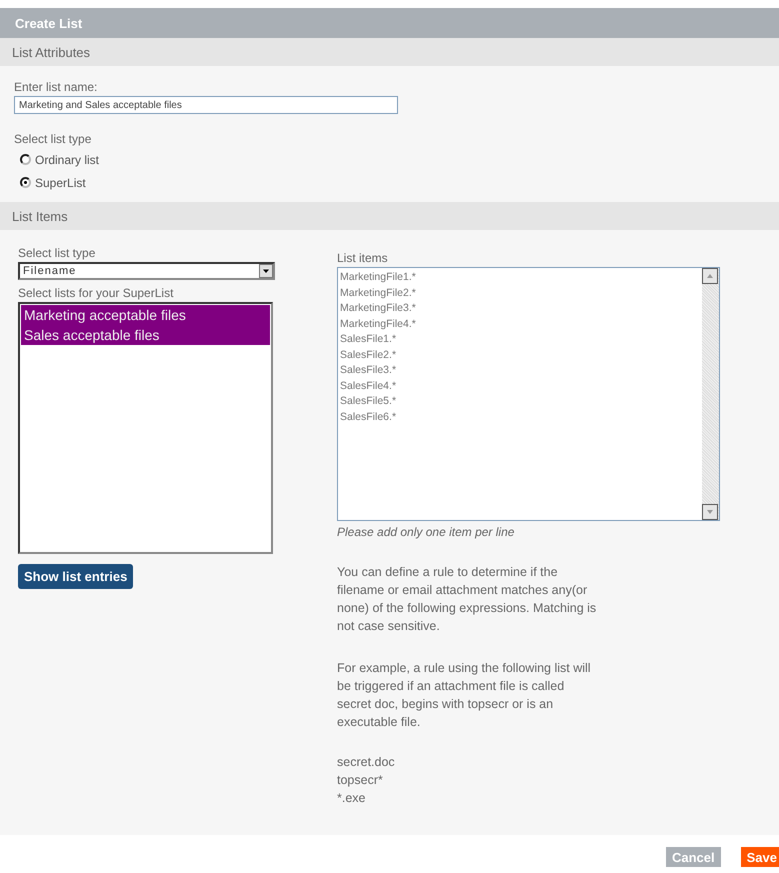  I want to click on list-option: Sales acceptable files, so click(145, 335).